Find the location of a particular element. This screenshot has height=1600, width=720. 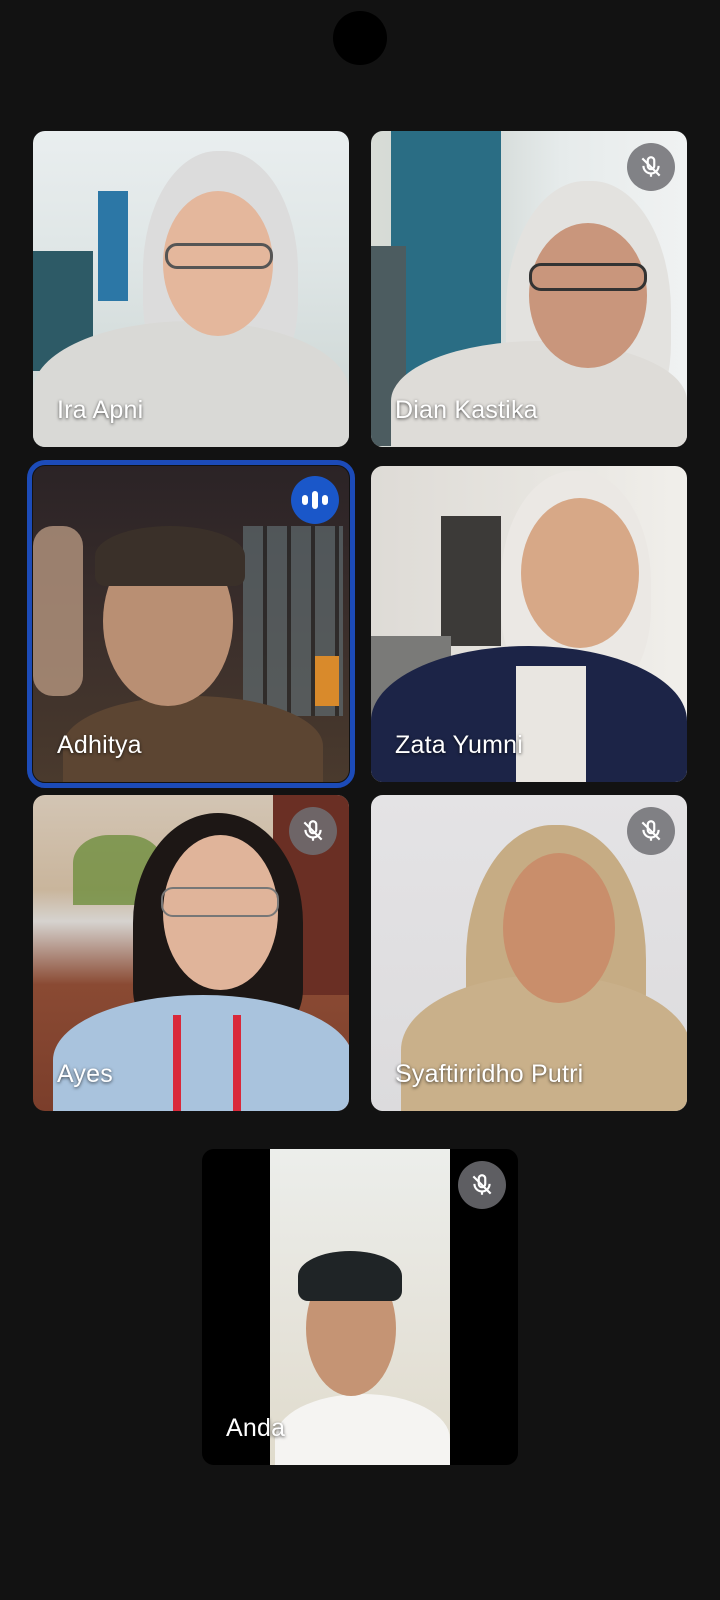

participant-name: Dian Kastika is located at coordinates (466, 410).